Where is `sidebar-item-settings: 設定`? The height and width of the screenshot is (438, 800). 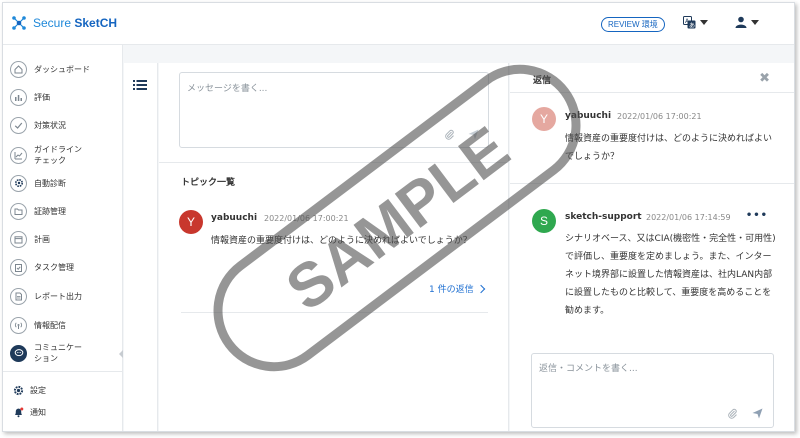 sidebar-item-settings: 設定 is located at coordinates (29, 390).